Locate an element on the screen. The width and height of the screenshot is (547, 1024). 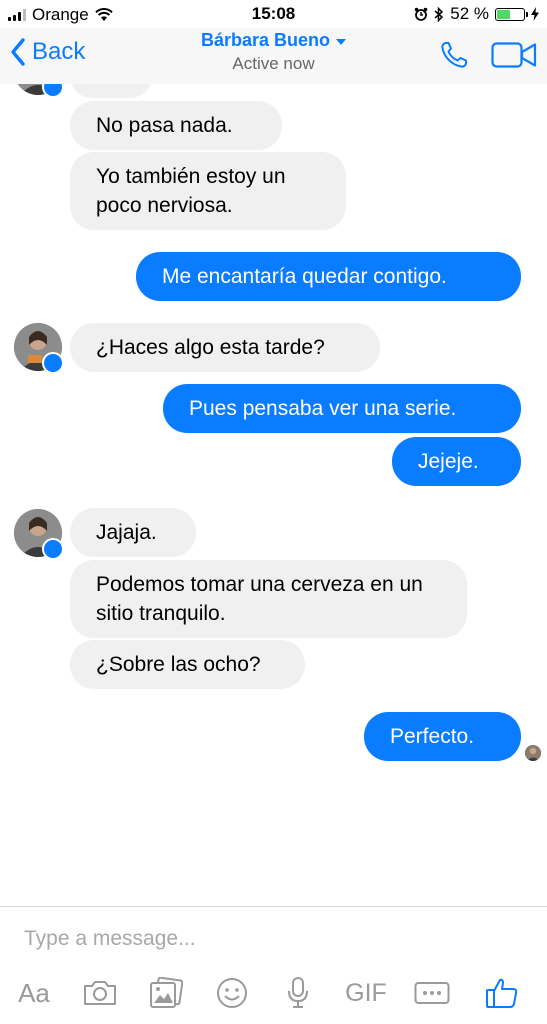
aa-label: Aa is located at coordinates (34, 992).